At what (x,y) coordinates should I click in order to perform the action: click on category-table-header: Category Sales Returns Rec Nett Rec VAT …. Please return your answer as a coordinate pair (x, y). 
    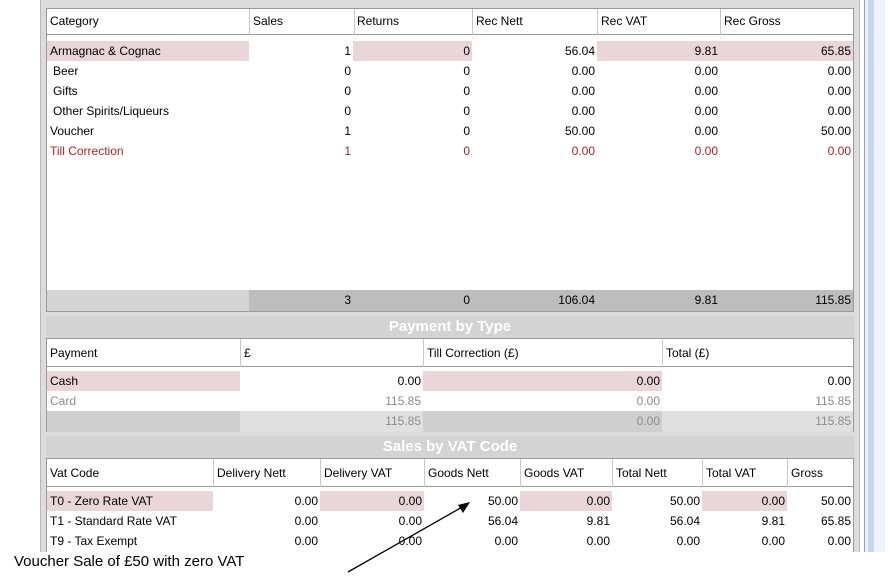
    Looking at the image, I should click on (450, 22).